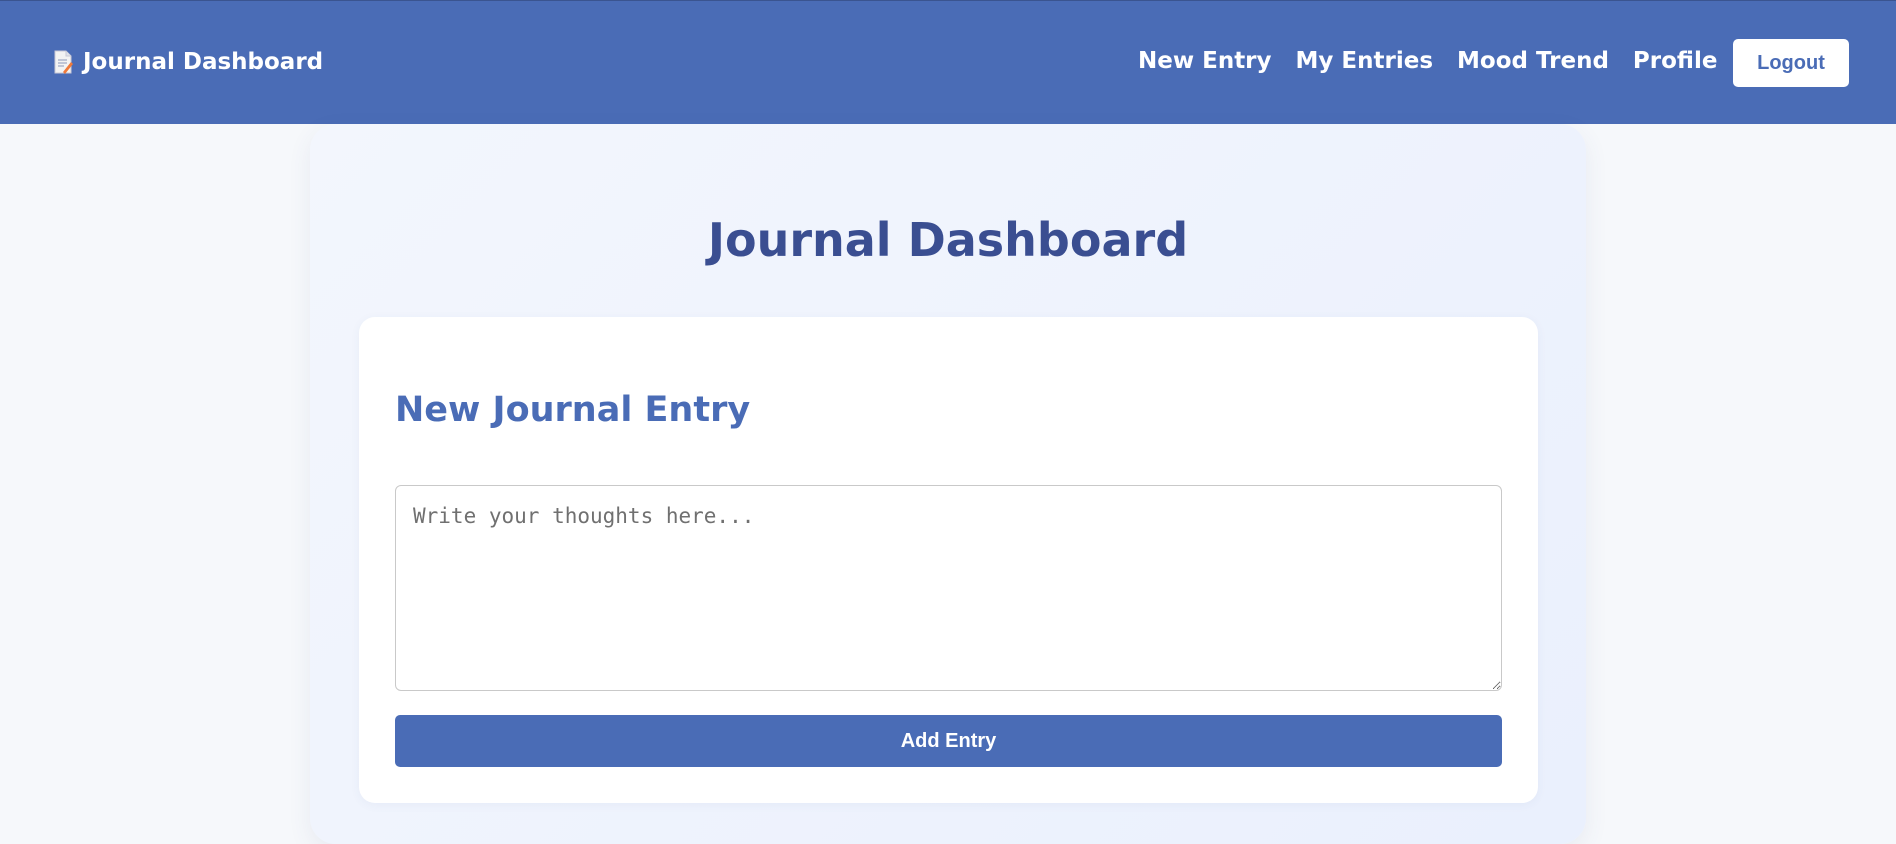 This screenshot has height=844, width=1896. What do you see at coordinates (948, 240) in the screenshot?
I see `page-title: Journal Dashboard` at bounding box center [948, 240].